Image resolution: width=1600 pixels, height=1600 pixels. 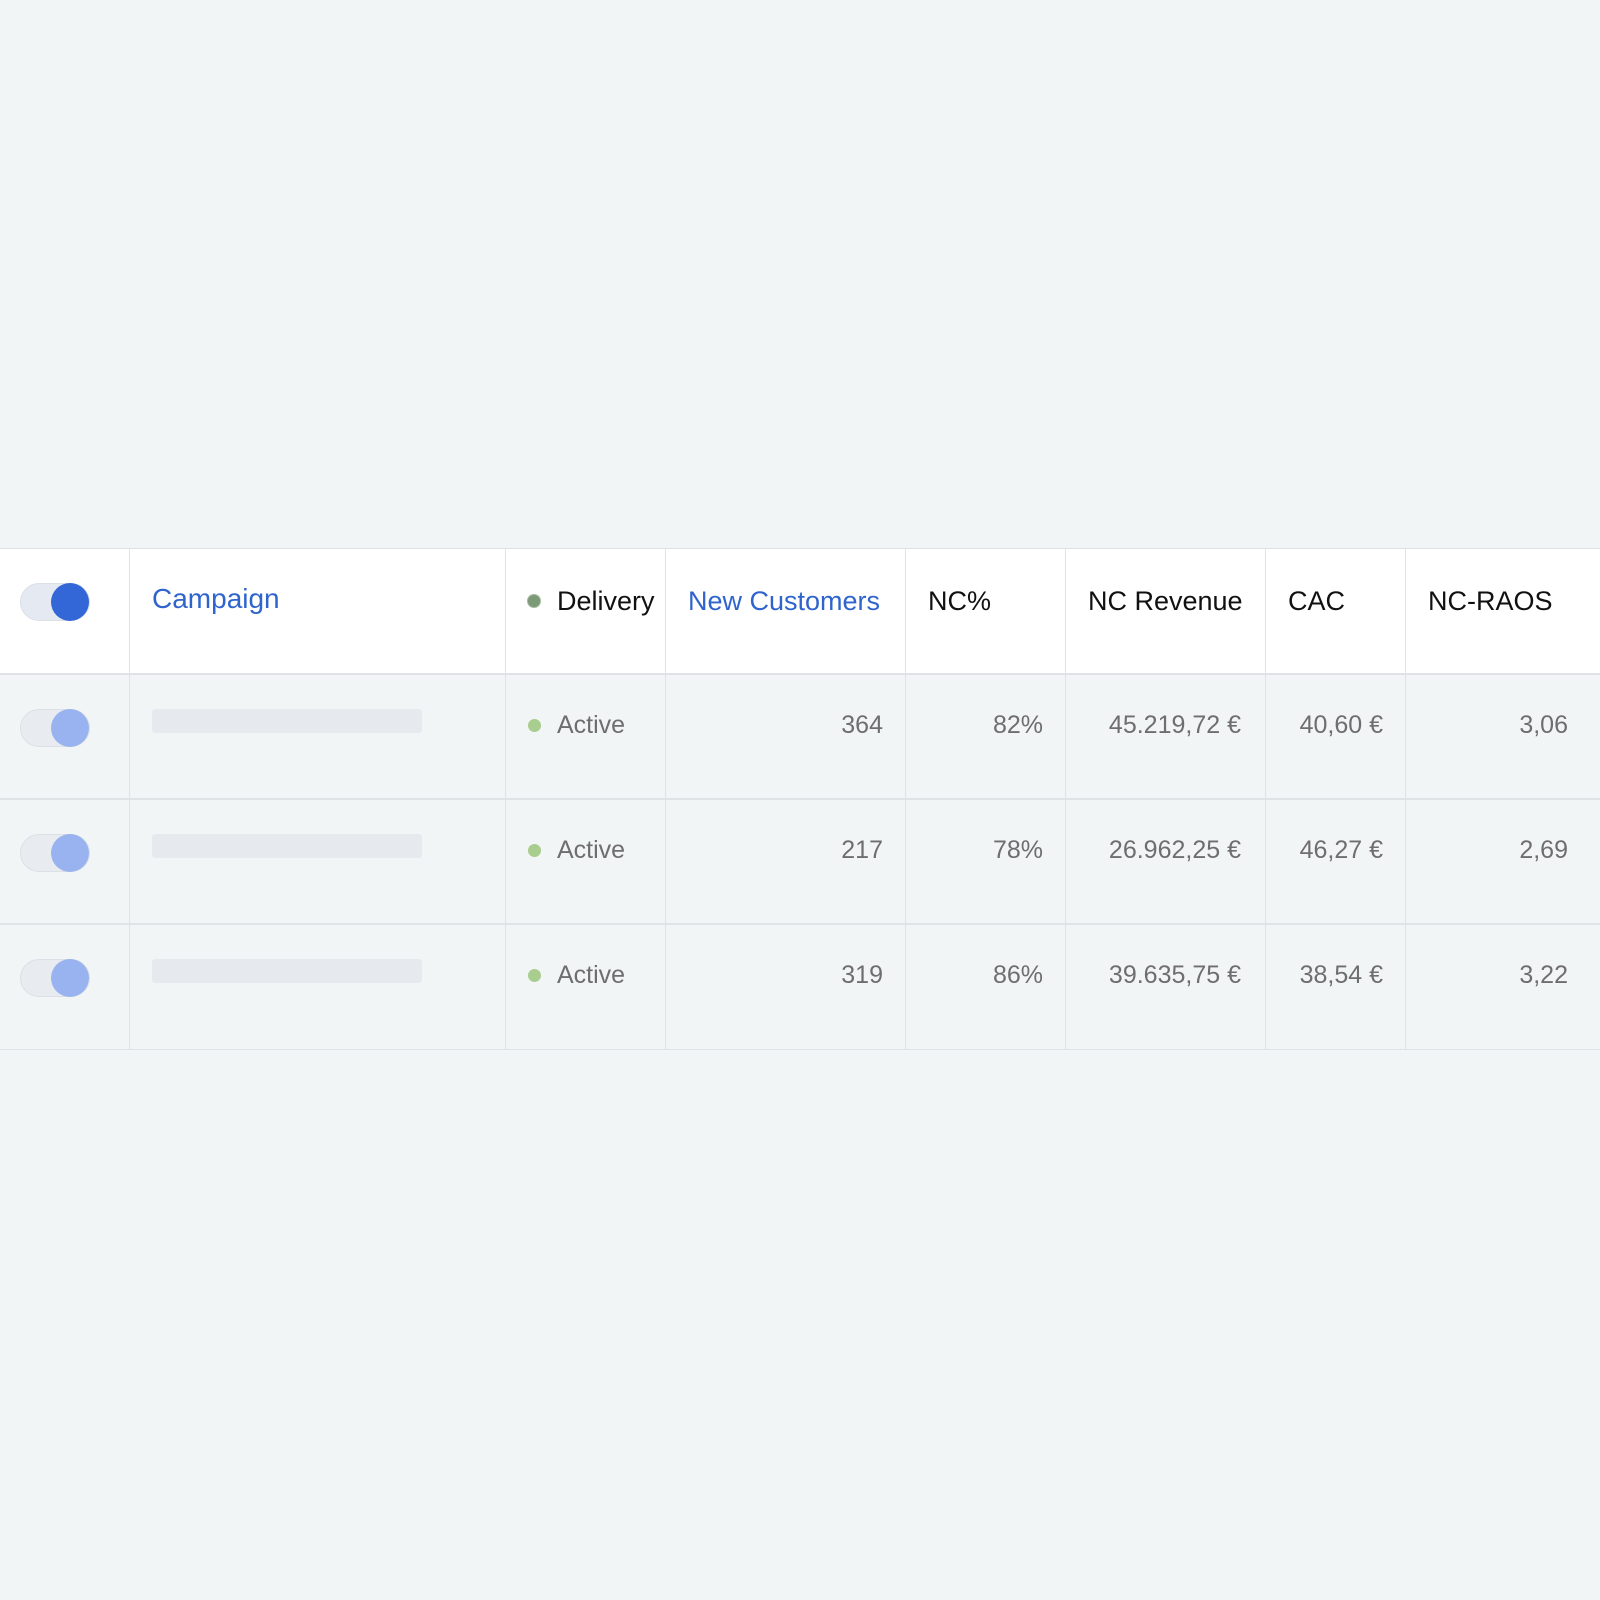 What do you see at coordinates (786, 736) in the screenshot?
I see `new-customers-cell: 364` at bounding box center [786, 736].